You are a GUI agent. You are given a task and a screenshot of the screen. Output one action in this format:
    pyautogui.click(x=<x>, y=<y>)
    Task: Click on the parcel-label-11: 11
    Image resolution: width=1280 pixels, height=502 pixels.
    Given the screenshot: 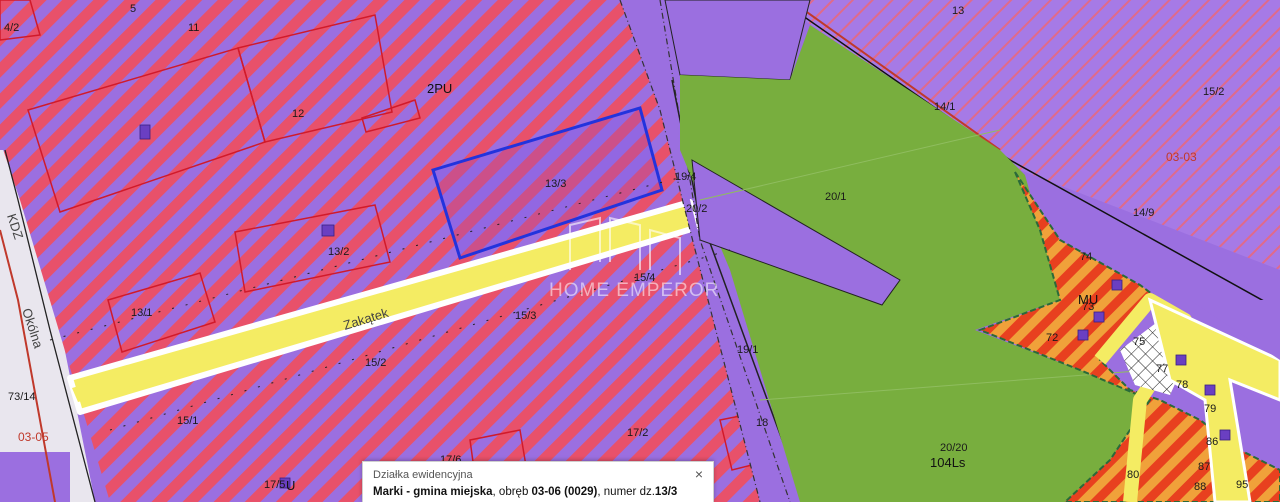 What is the action you would take?
    pyautogui.click(x=193, y=28)
    